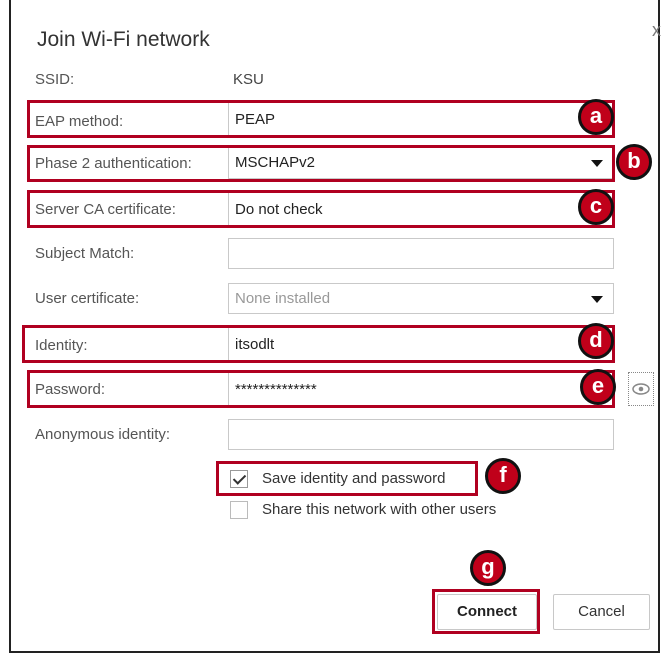  I want to click on callout-b-badge: b, so click(634, 162).